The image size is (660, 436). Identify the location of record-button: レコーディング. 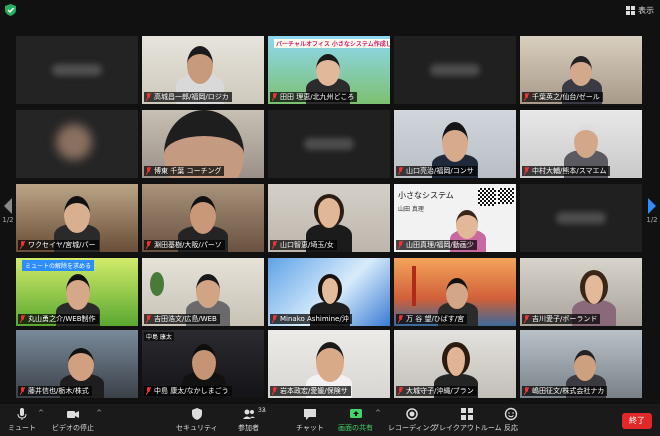
(412, 421).